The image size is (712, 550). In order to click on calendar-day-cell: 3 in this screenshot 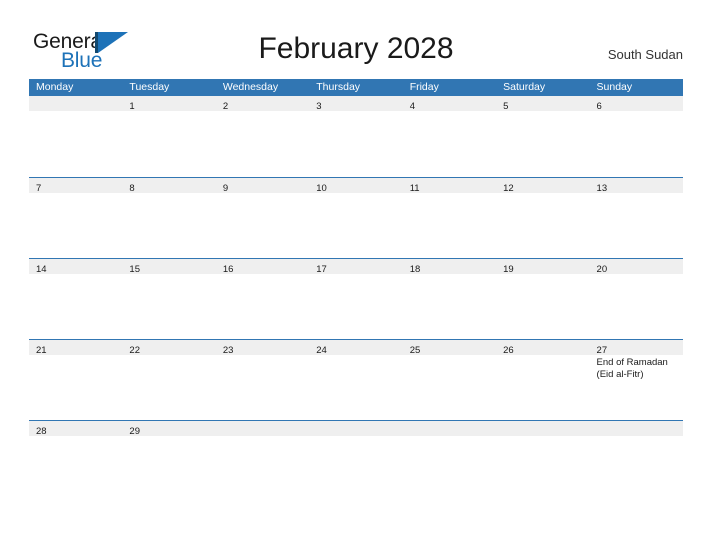, I will do `click(356, 136)`.